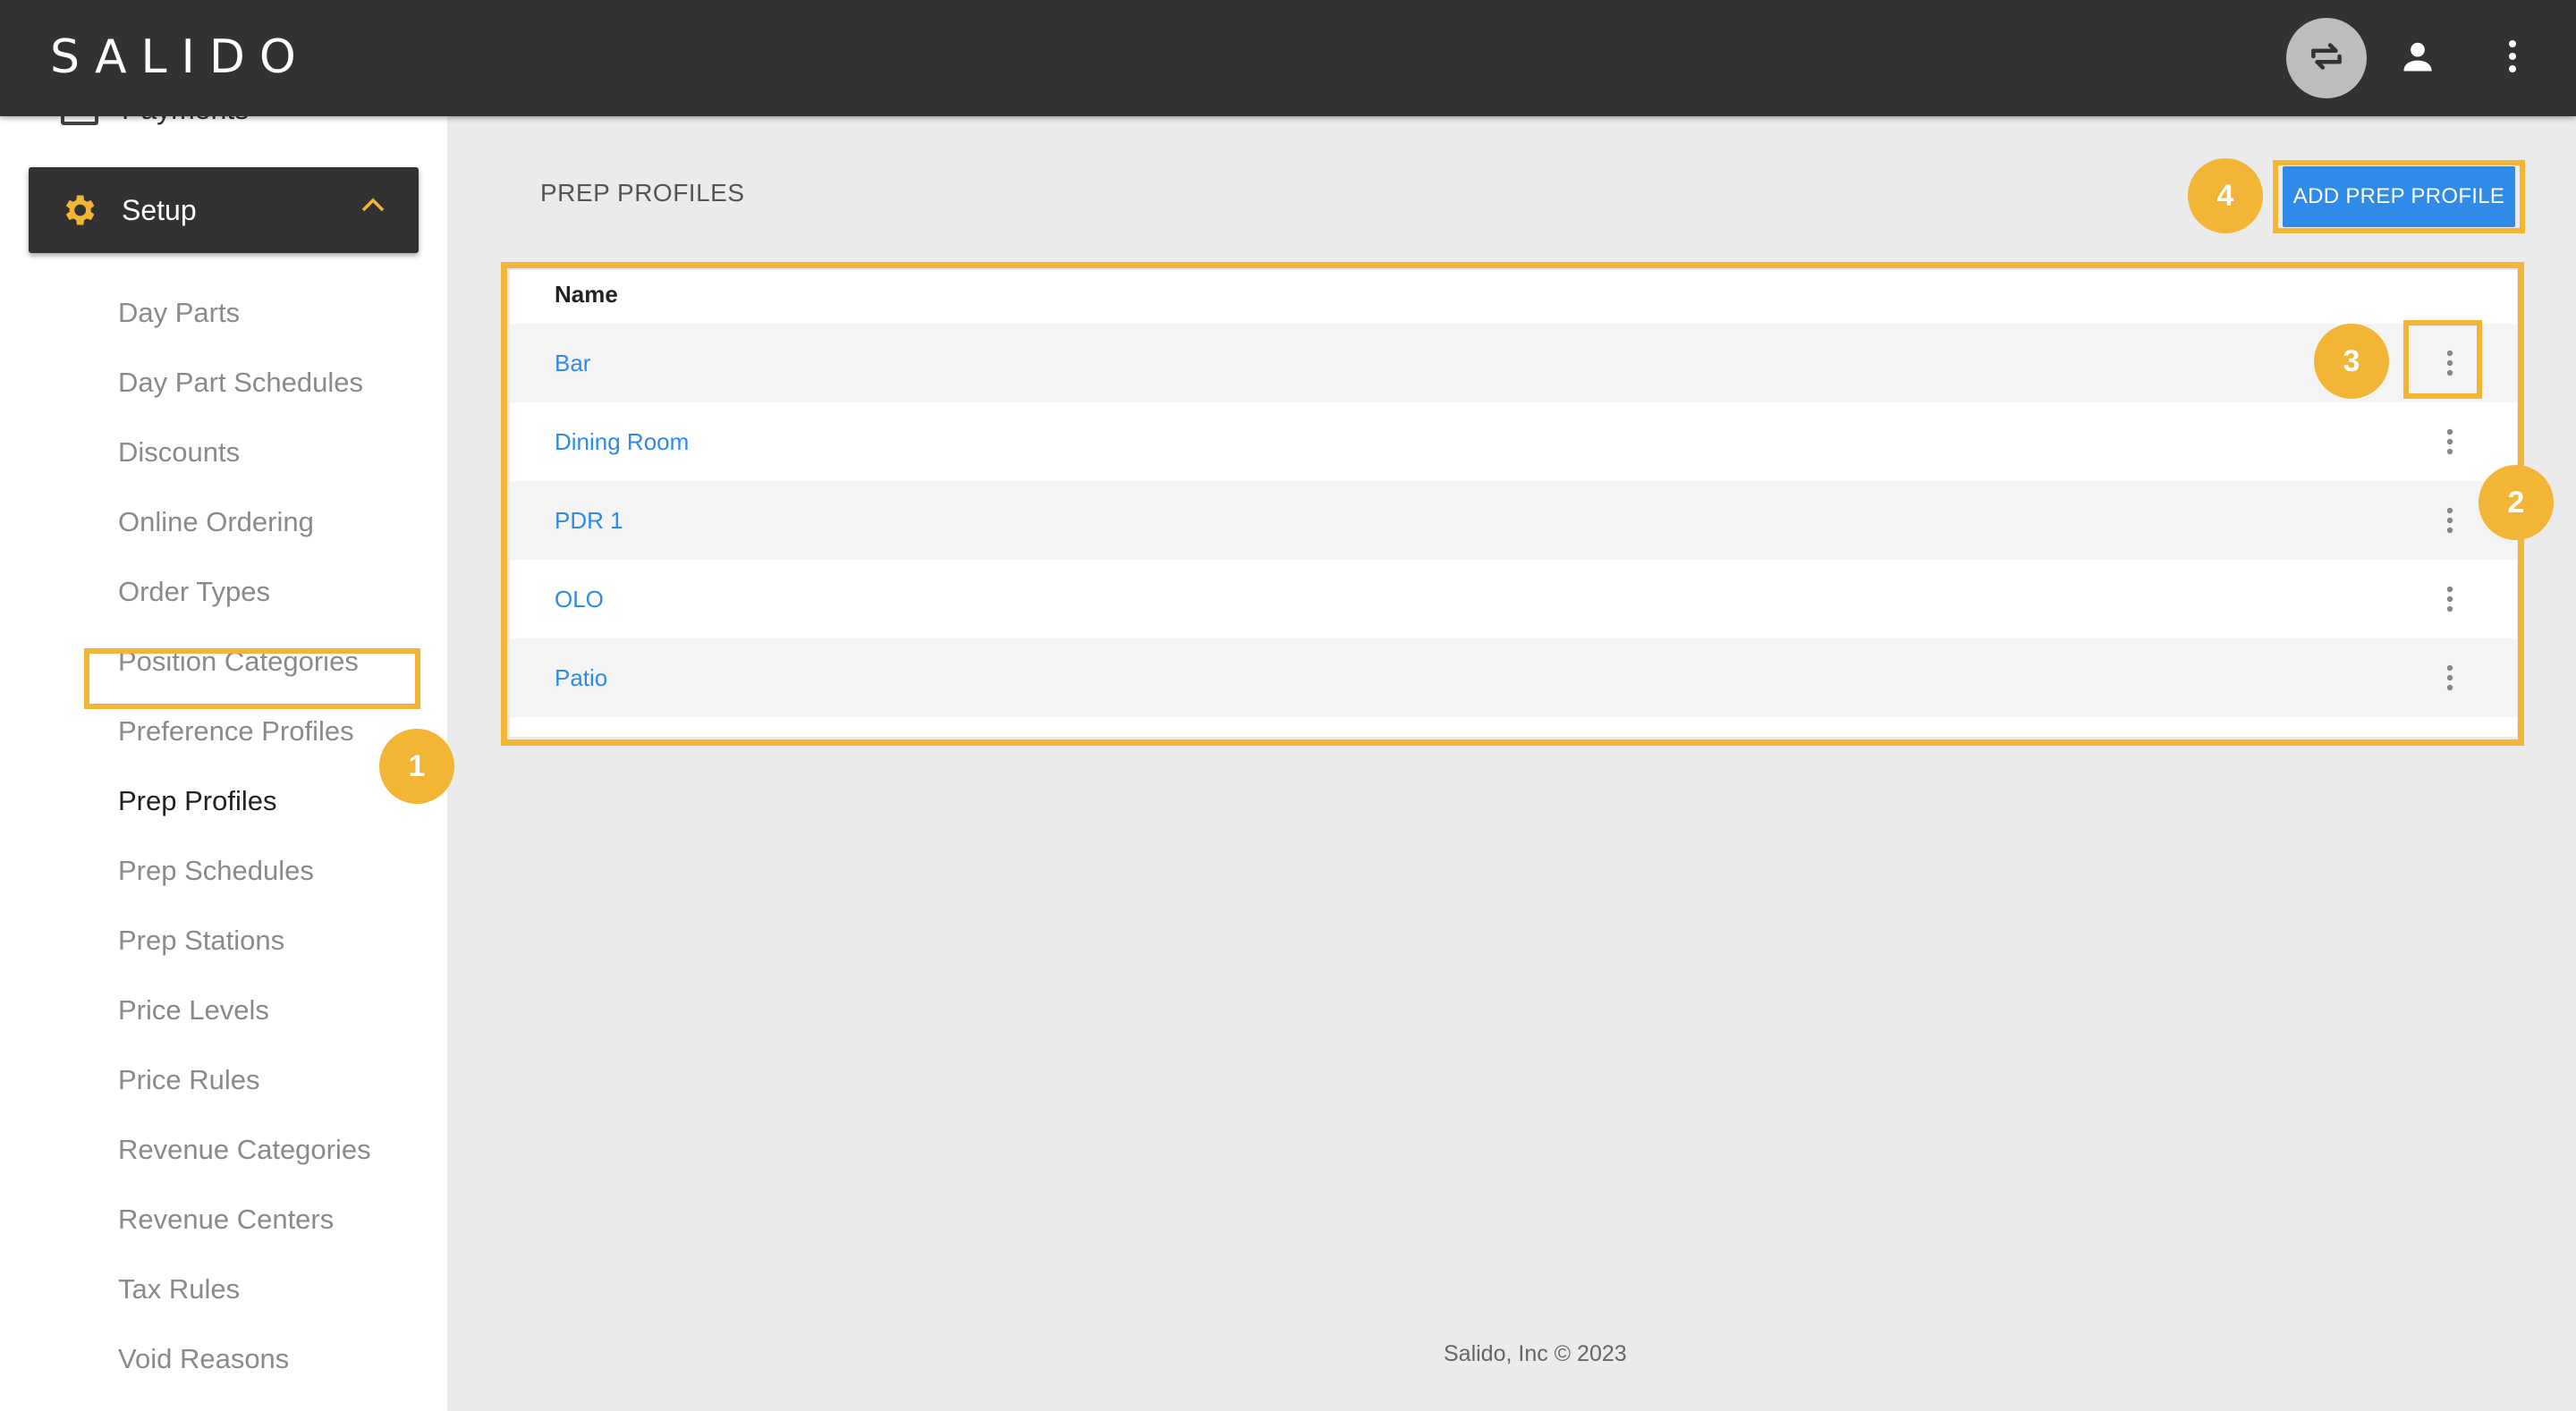  Describe the element at coordinates (194, 592) in the screenshot. I see `sidebar-item-order-types: Order Types` at that location.